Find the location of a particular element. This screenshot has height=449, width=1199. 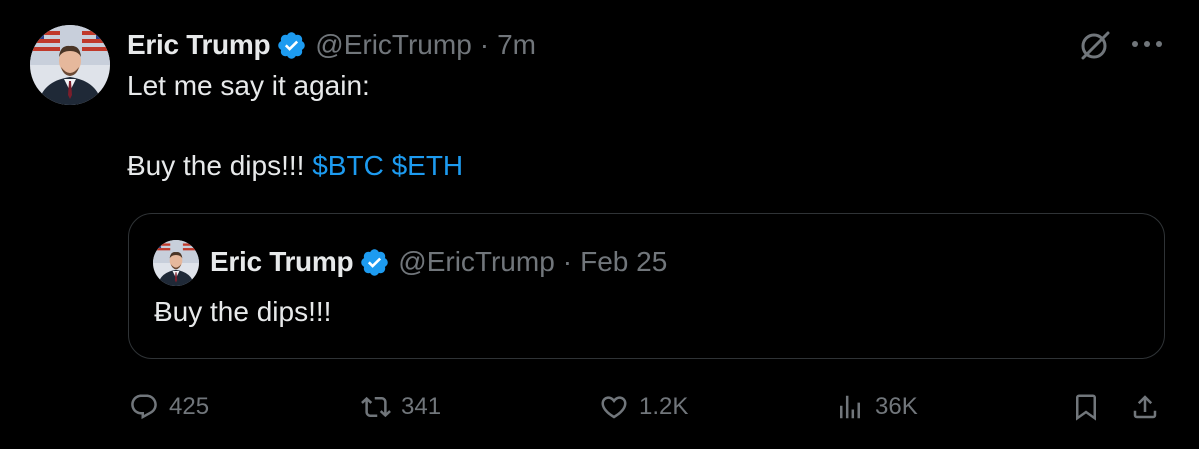

share-button is located at coordinates (1145, 407).